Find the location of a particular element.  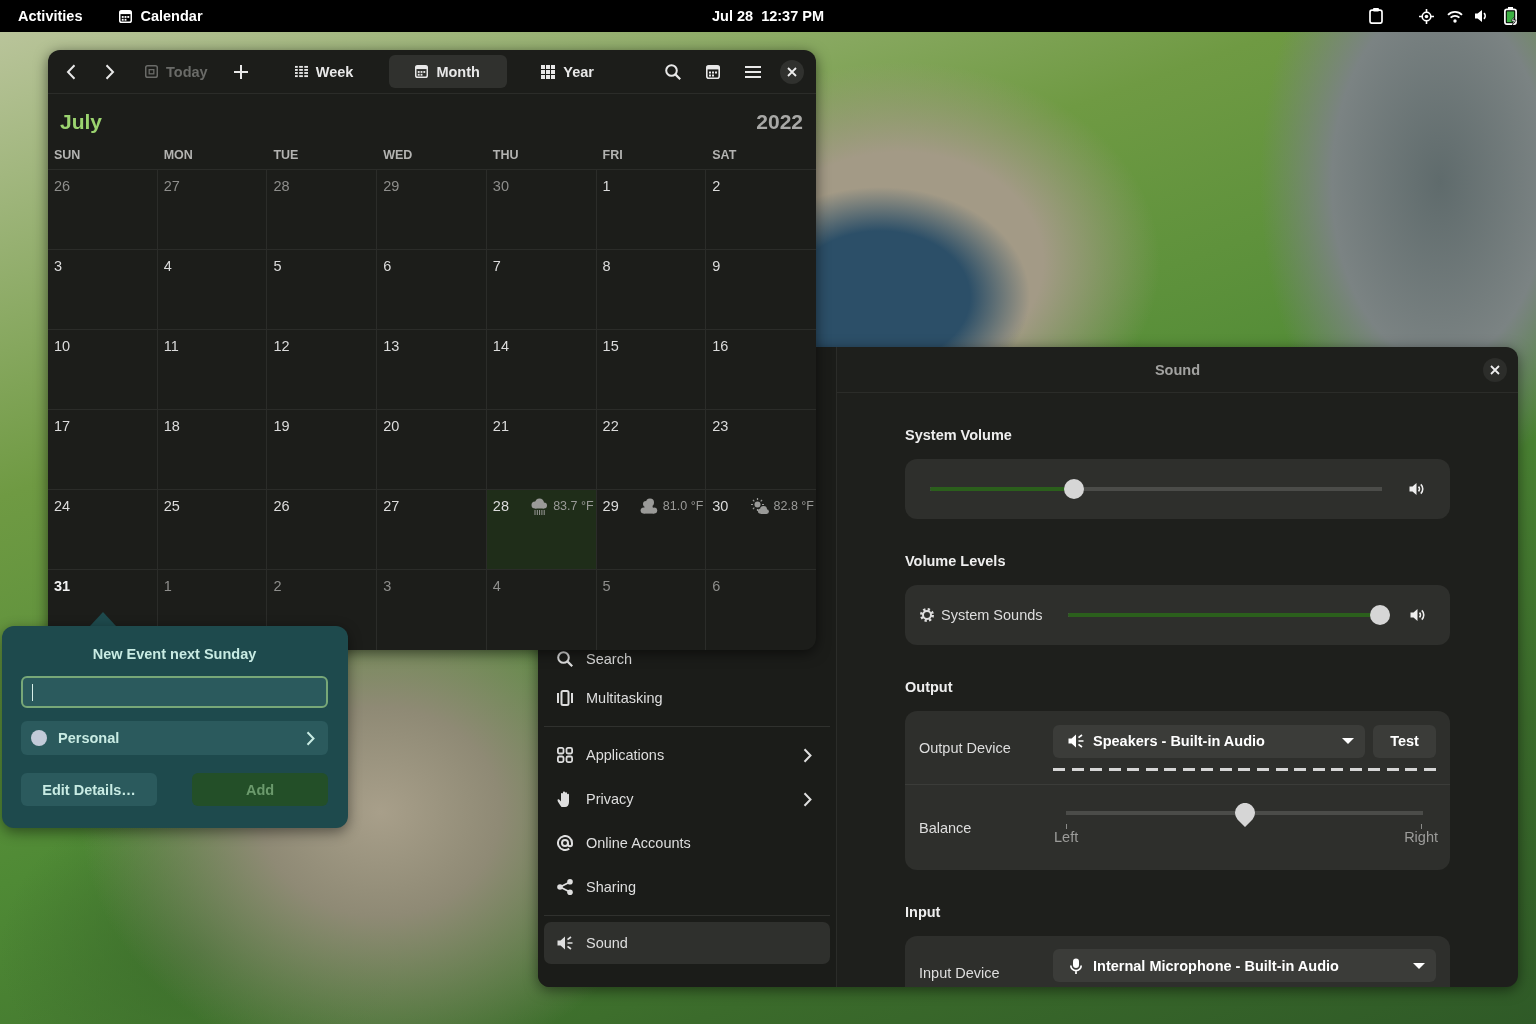

day-cell: 24 is located at coordinates (103, 530).